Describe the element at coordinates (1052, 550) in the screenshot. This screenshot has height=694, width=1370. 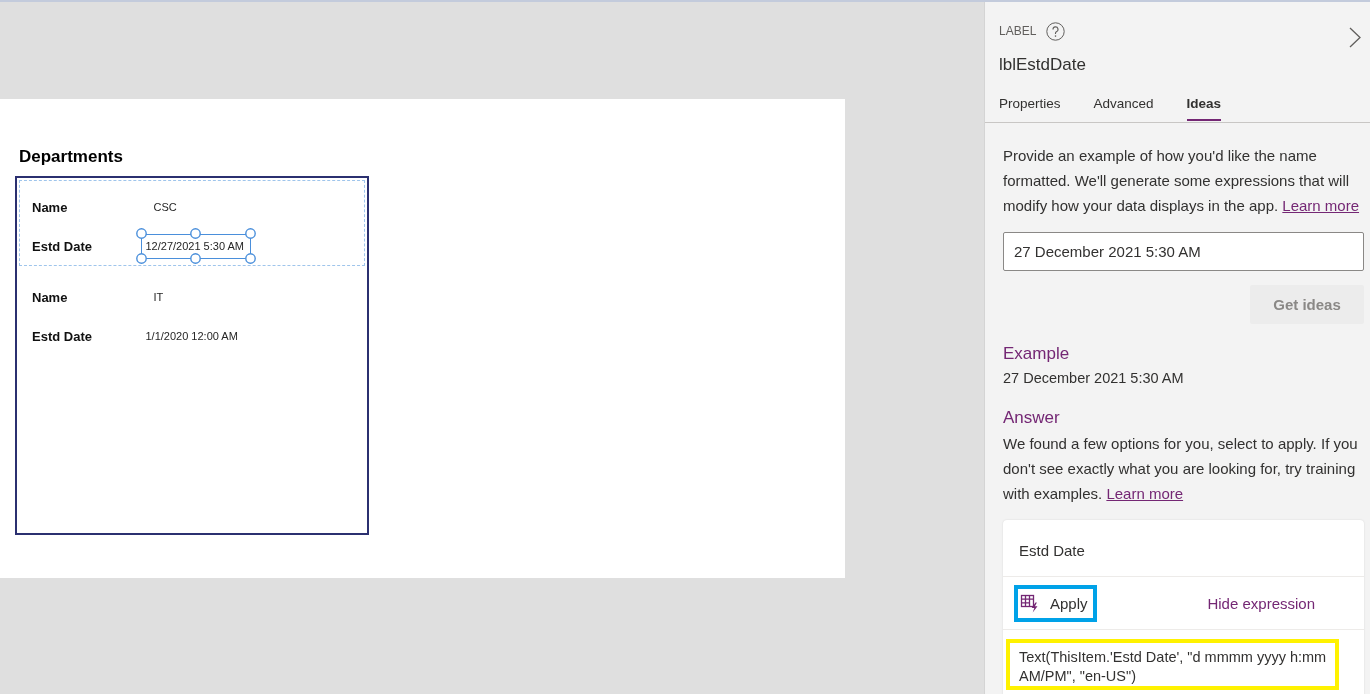
I see `suggestion-title: Estd Date` at that location.